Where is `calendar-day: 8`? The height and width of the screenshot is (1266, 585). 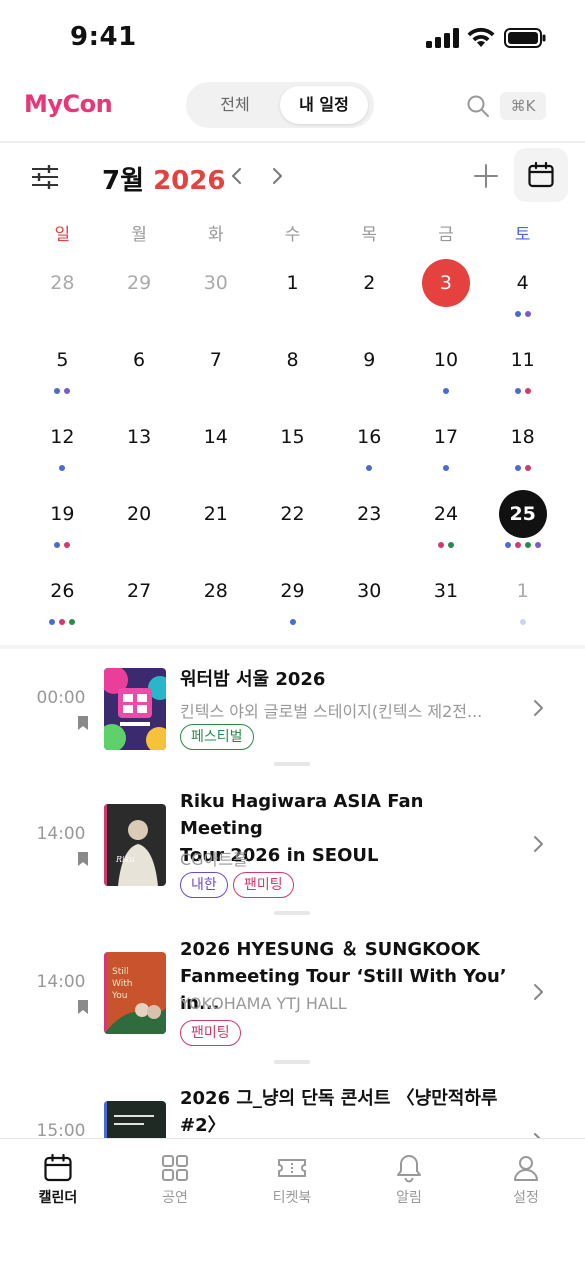
calendar-day: 8 is located at coordinates (292, 368).